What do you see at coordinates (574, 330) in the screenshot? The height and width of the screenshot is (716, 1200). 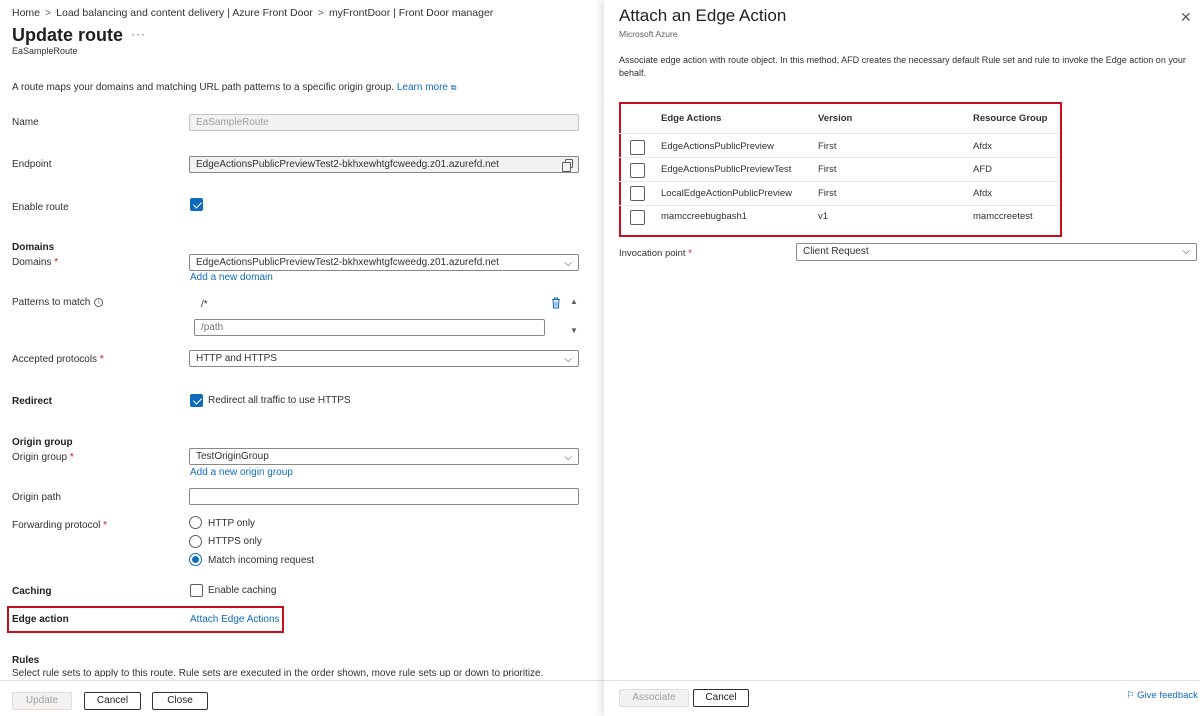 I see `scroll-down-icon: ▼` at bounding box center [574, 330].